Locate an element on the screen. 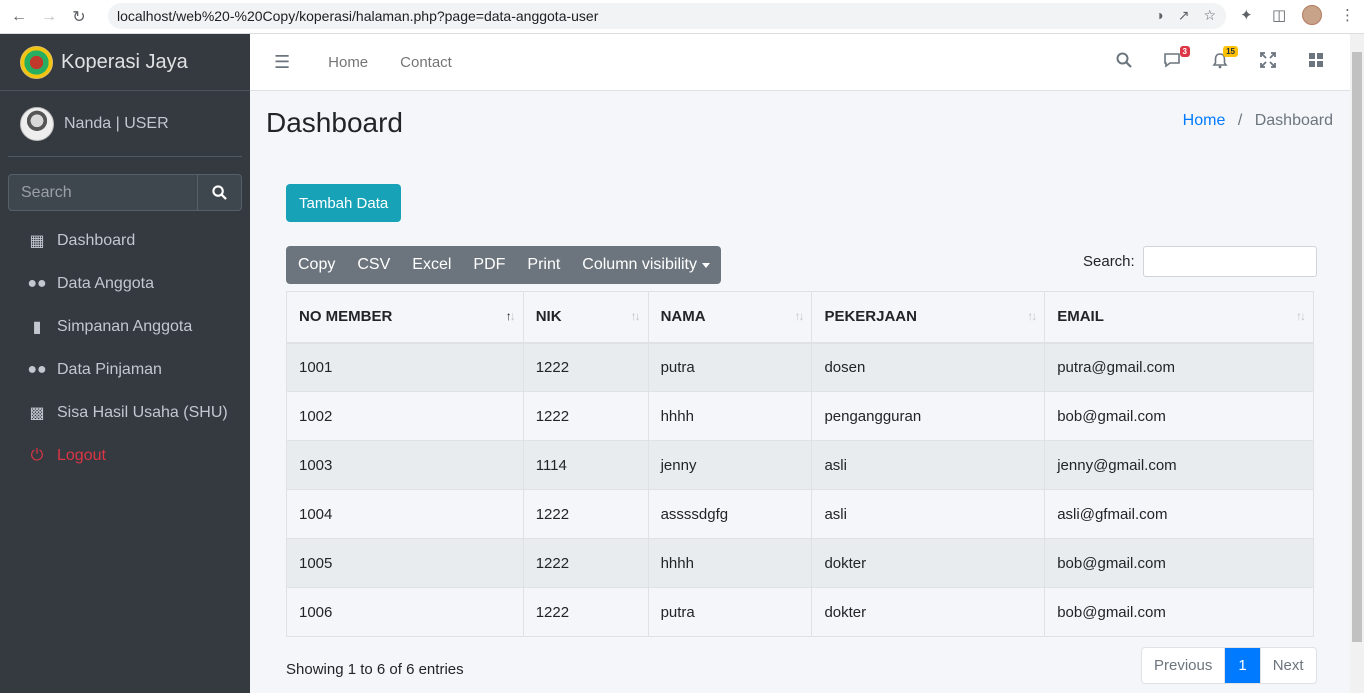 This screenshot has height=693, width=1364. top-navbar: ☰ Home Contact 3 15 is located at coordinates (800, 62).